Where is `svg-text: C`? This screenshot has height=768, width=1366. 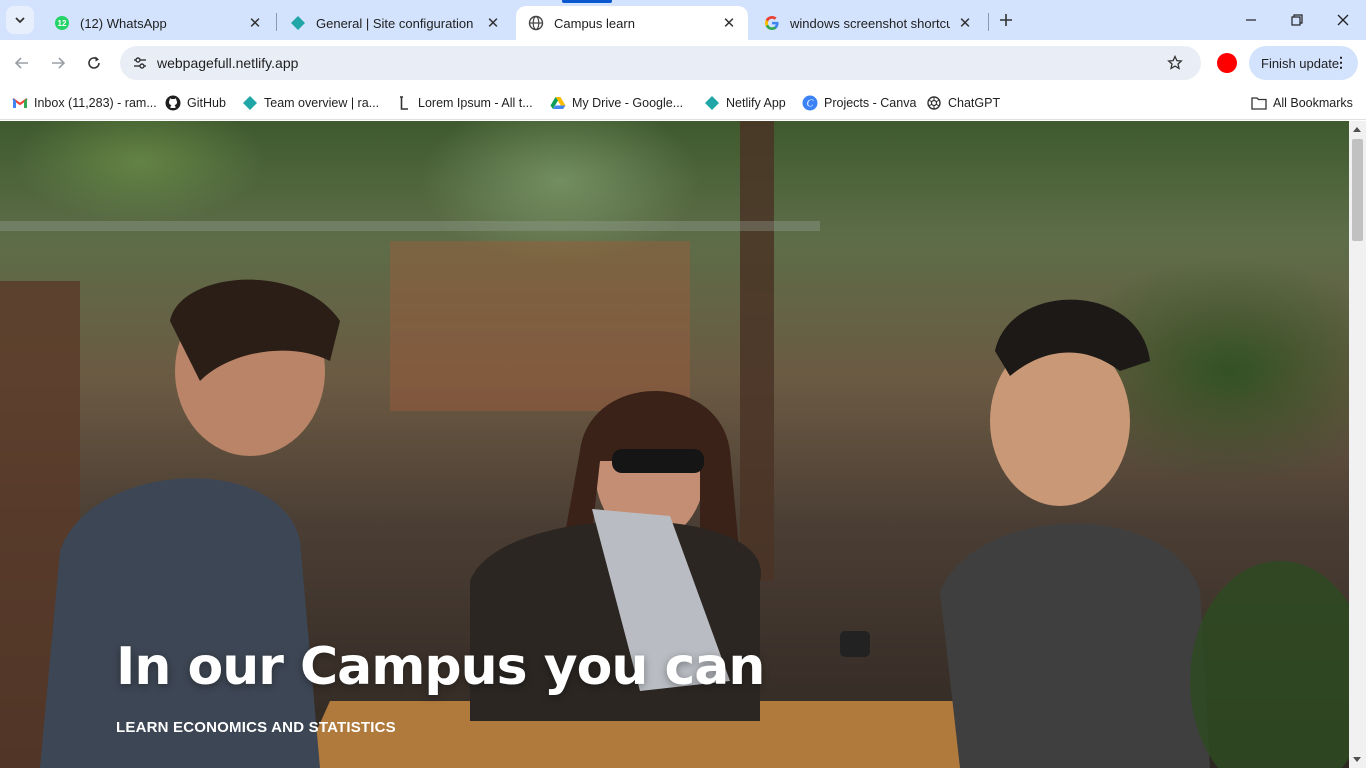 svg-text: C is located at coordinates (810, 104).